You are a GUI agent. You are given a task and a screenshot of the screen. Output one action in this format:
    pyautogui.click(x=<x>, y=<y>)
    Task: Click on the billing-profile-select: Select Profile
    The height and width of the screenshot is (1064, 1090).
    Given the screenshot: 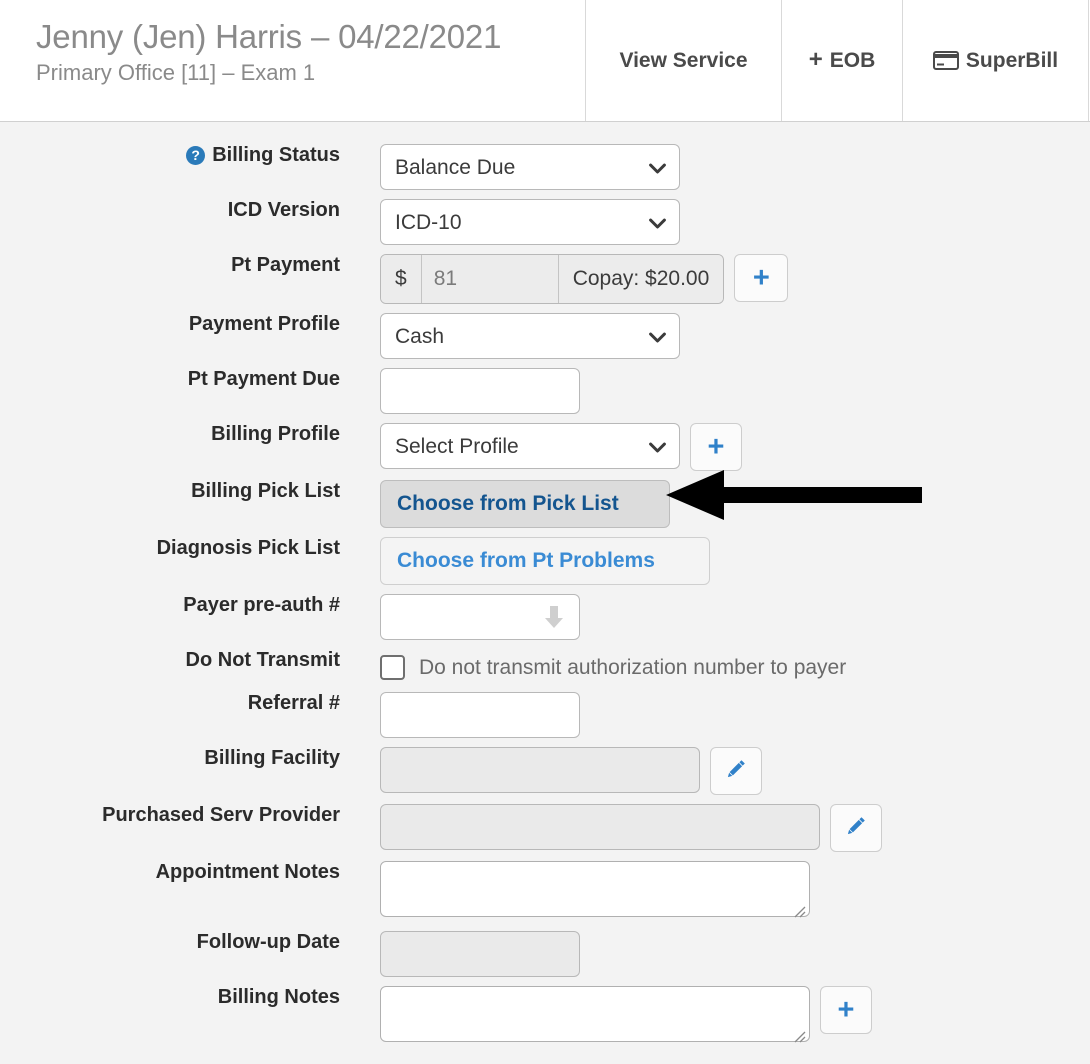 What is the action you would take?
    pyautogui.click(x=530, y=446)
    